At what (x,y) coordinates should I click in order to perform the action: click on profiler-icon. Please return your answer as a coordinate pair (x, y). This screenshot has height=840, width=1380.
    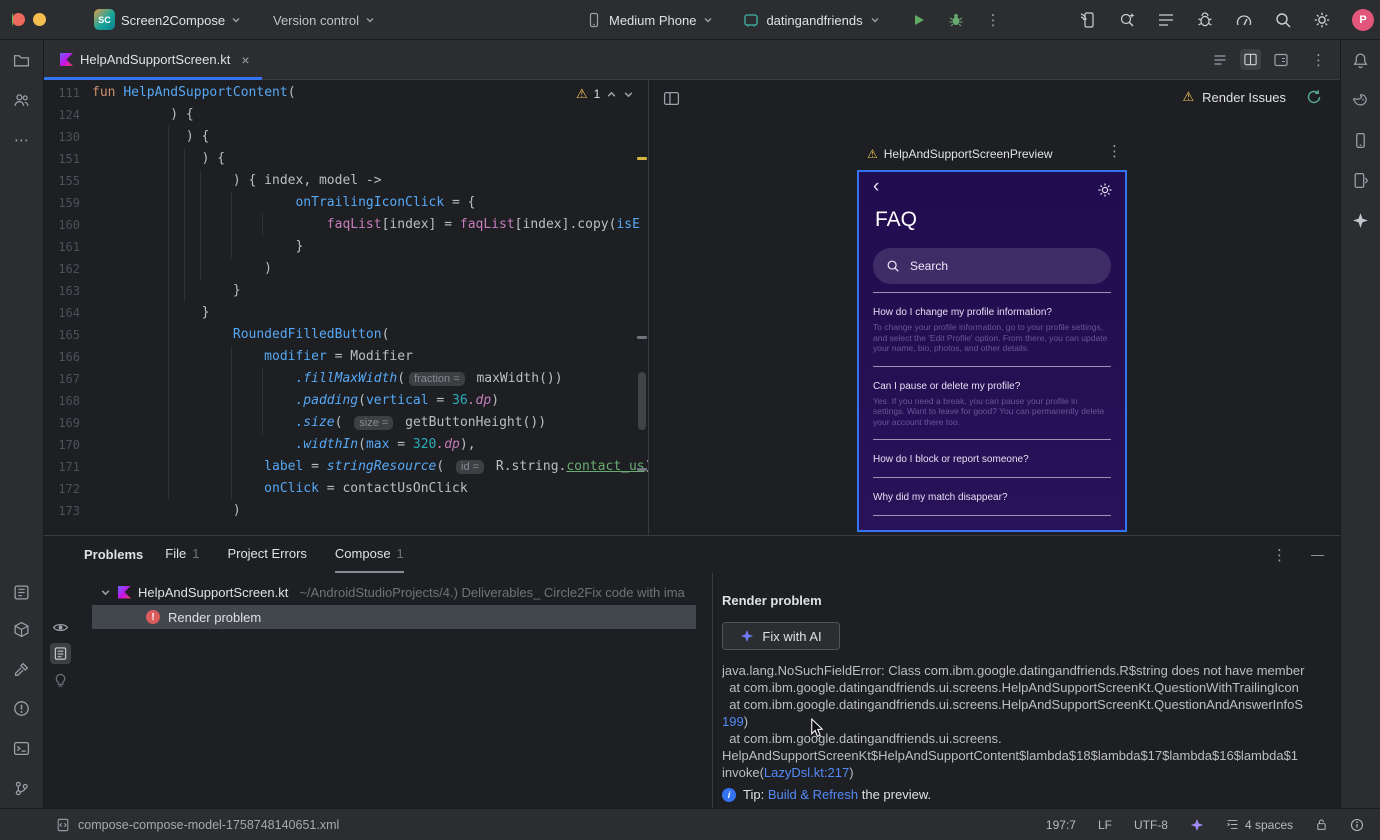
    Looking at the image, I should click on (1244, 20).